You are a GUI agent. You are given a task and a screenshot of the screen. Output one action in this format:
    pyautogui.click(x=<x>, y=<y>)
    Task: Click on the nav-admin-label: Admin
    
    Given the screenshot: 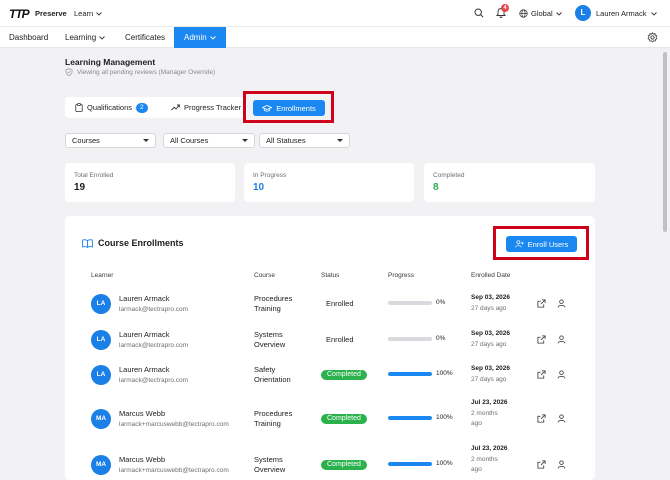 What is the action you would take?
    pyautogui.click(x=195, y=37)
    